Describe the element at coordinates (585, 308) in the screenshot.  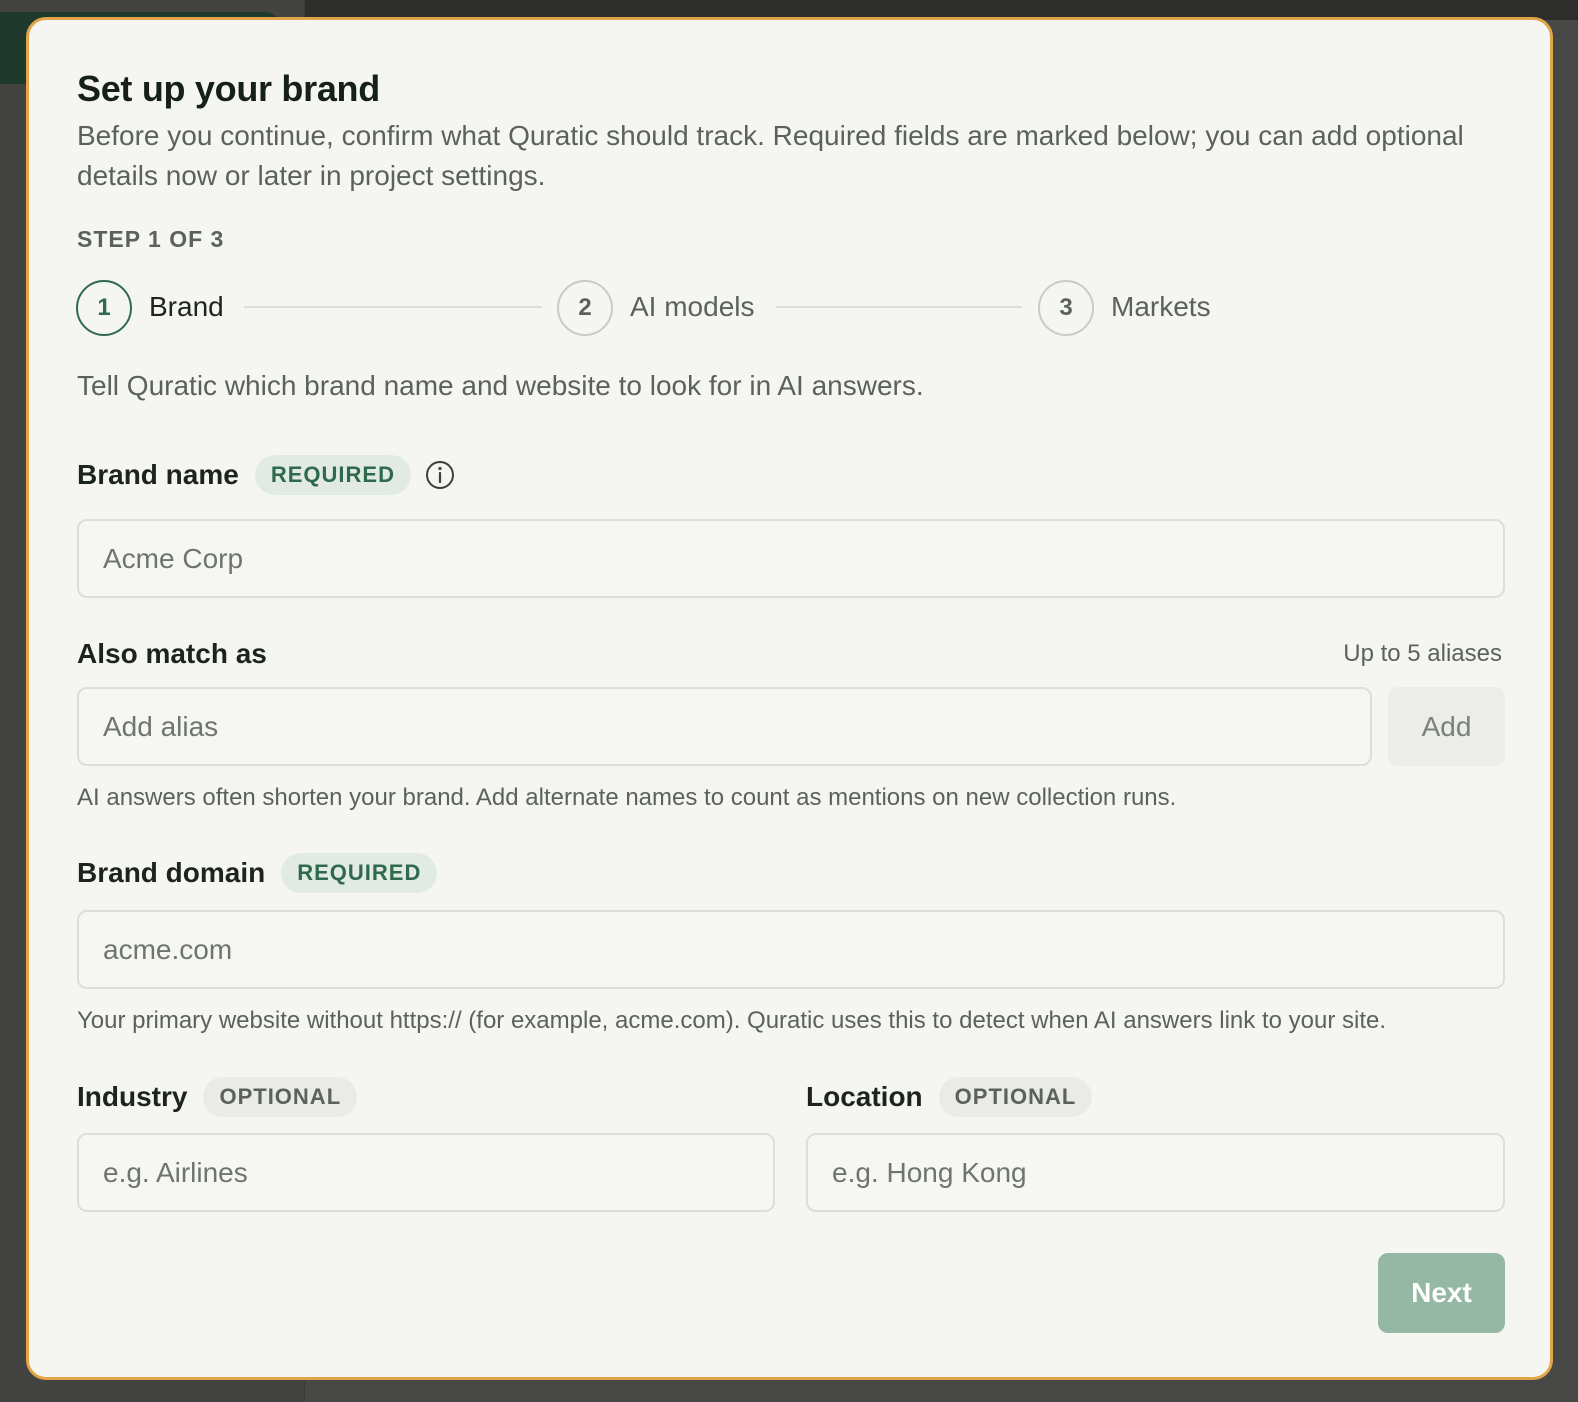
I see `step-2-circle: 2` at that location.